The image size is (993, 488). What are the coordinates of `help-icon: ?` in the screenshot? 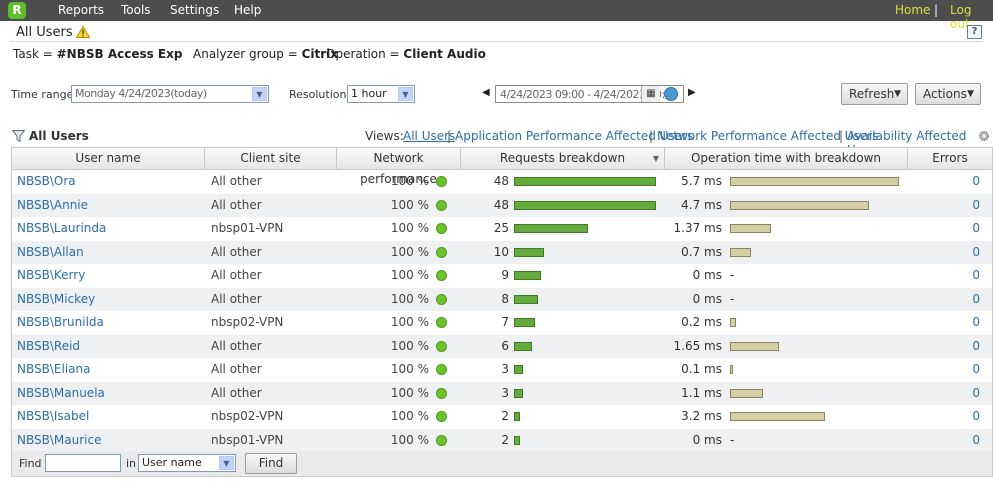 It's located at (974, 32).